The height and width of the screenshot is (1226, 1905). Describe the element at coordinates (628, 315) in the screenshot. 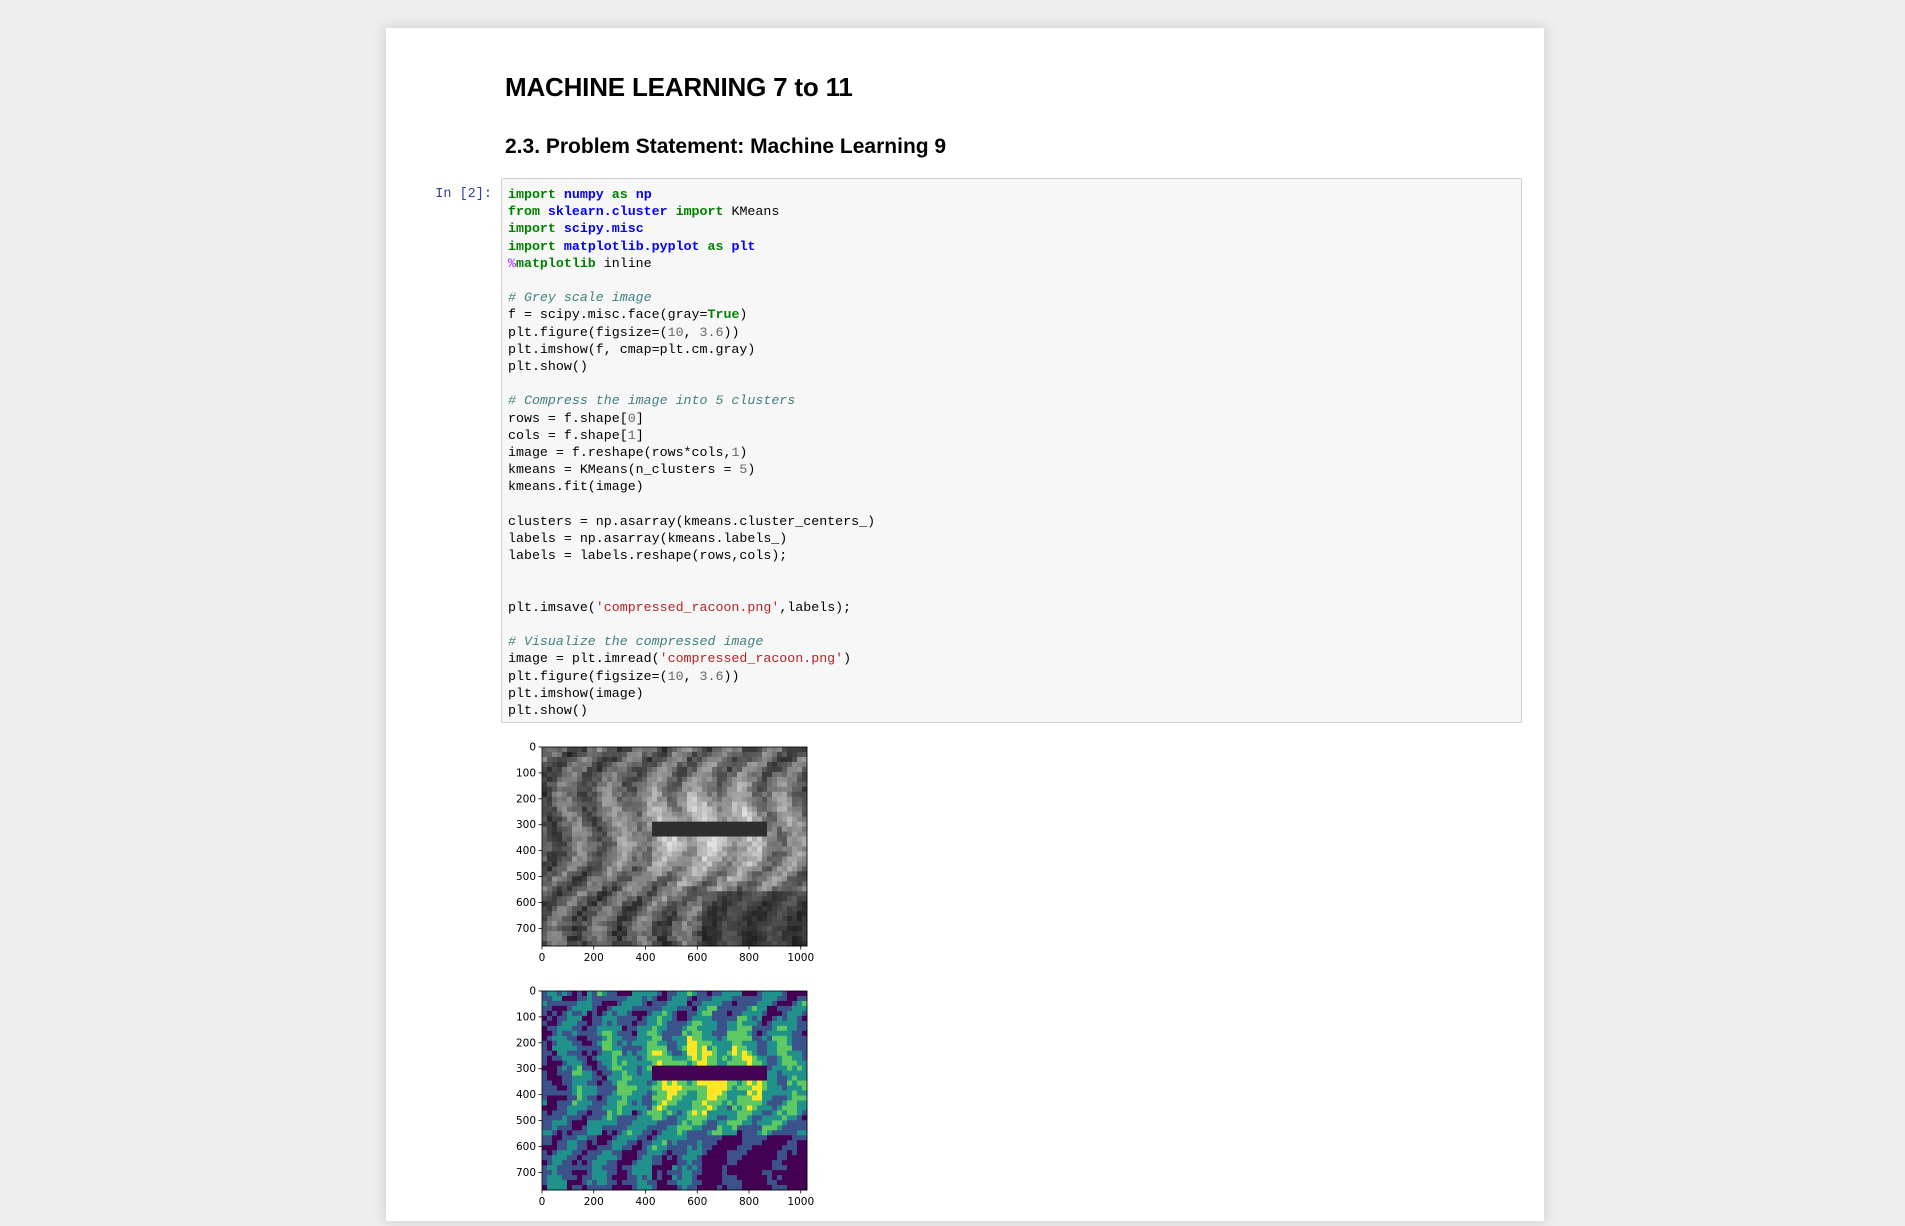

I see `code-line: f = scipy.misc.face(gray=True)` at that location.